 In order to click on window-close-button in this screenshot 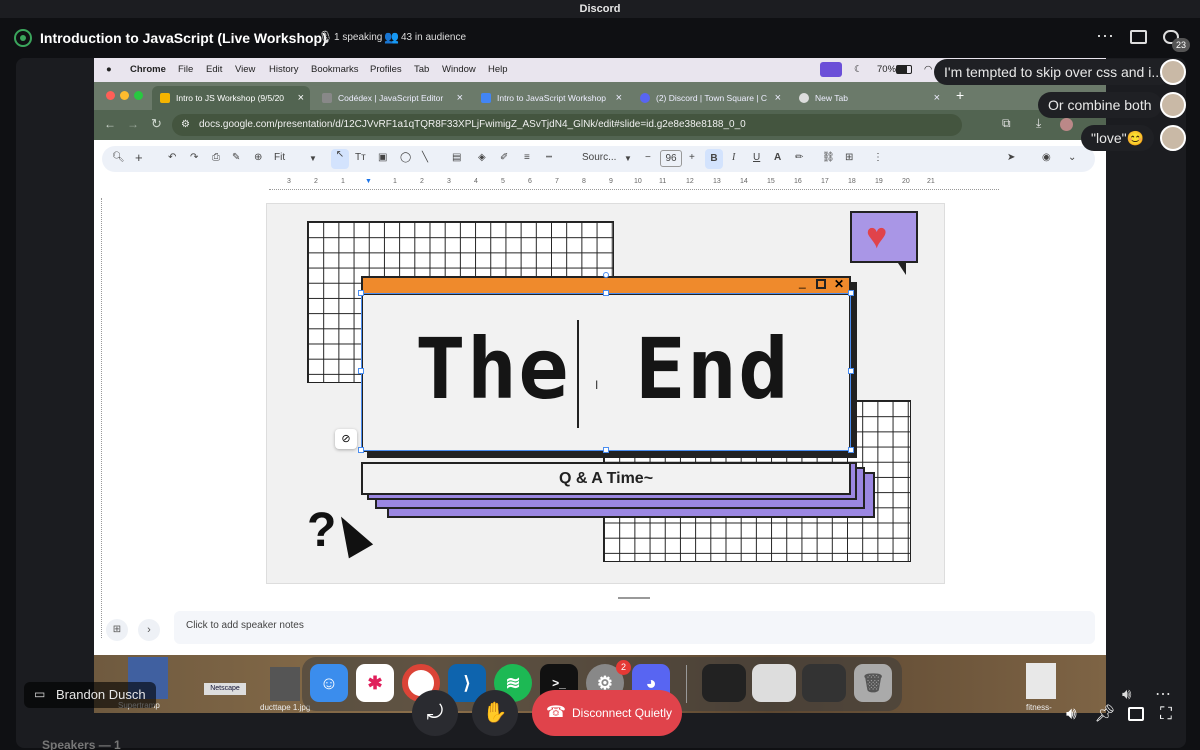, I will do `click(110, 95)`.